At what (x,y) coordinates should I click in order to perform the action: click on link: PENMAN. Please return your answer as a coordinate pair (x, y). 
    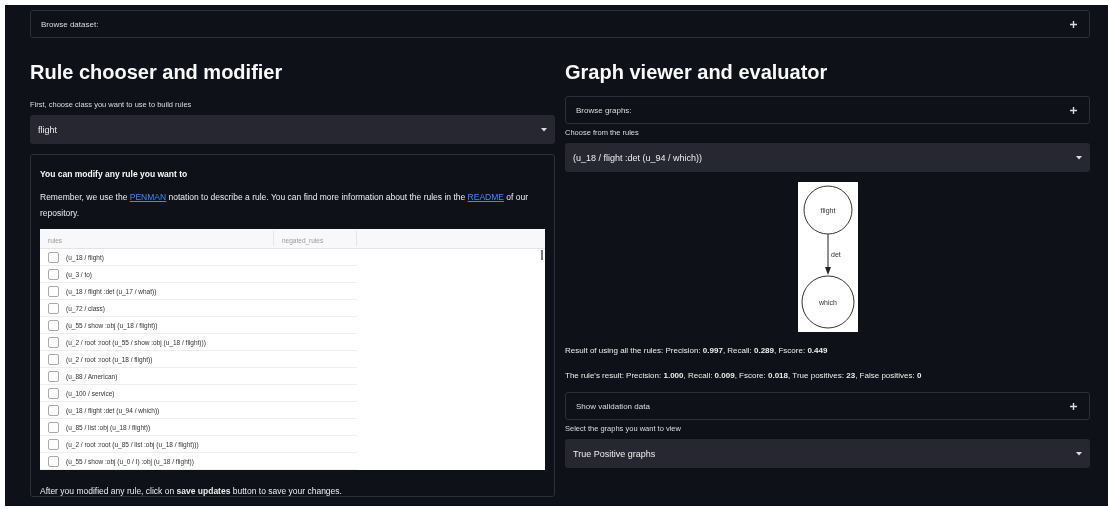
    Looking at the image, I should click on (148, 197).